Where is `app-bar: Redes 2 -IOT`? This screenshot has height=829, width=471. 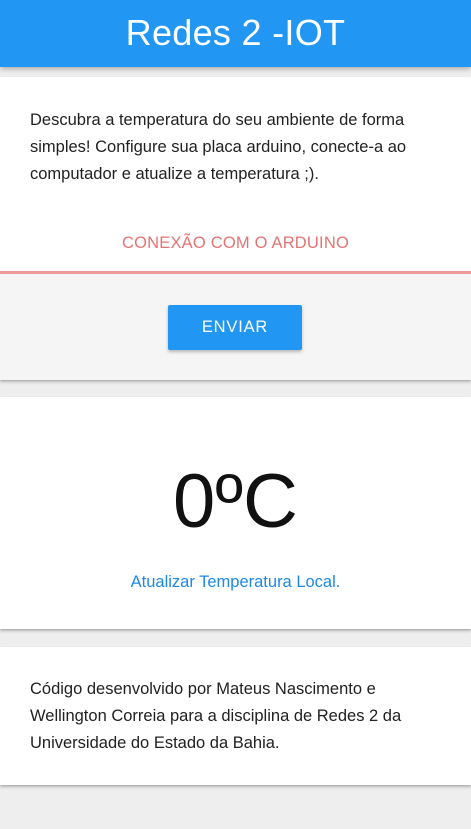 app-bar: Redes 2 -IOT is located at coordinates (235, 33).